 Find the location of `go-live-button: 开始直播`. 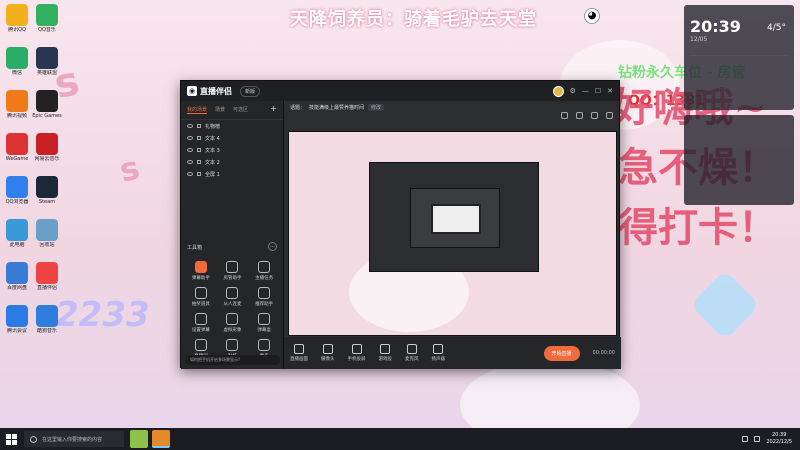

go-live-button: 开始直播 is located at coordinates (561, 353).